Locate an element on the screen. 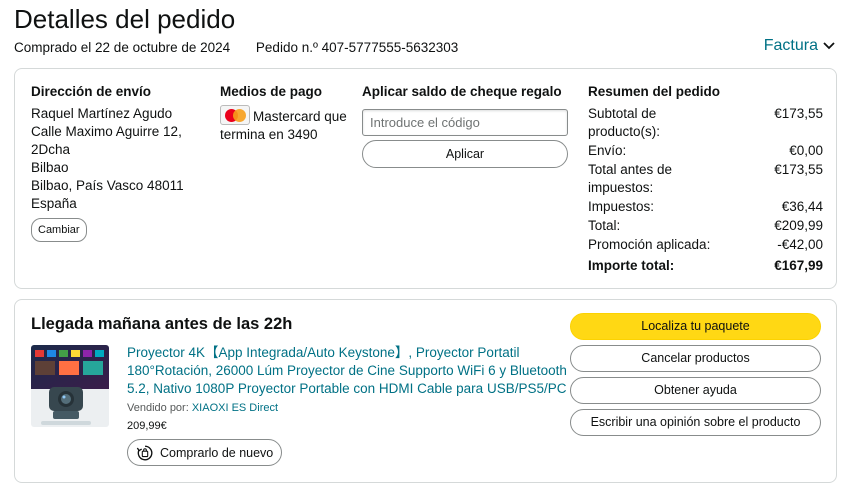  summary-label: Subtotal de producto(s): is located at coordinates (624, 122).